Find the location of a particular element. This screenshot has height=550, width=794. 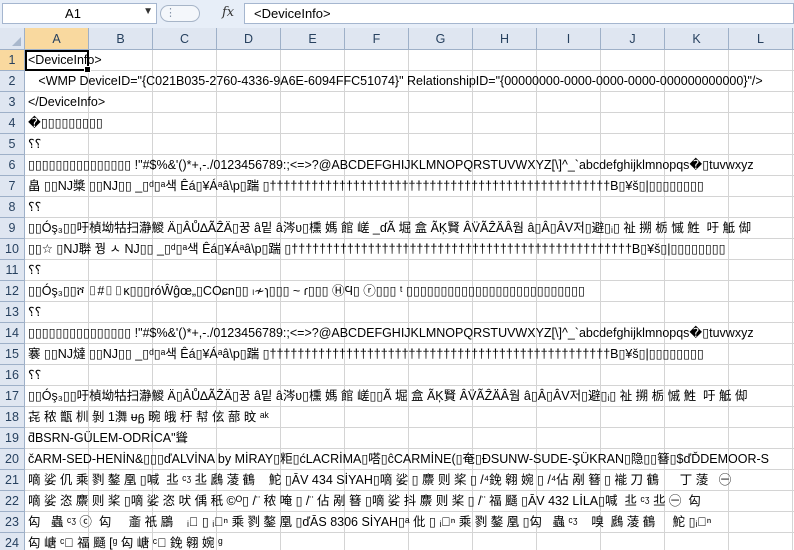

name-box-value: A1 is located at coordinates (73, 13).